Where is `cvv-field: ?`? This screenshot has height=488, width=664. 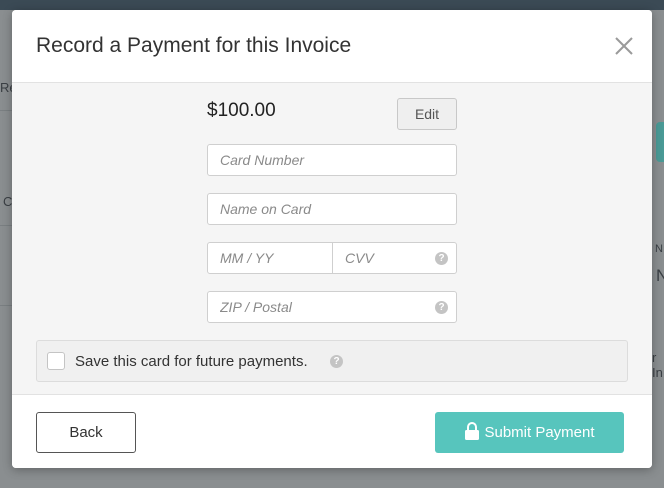
cvv-field: ? is located at coordinates (394, 258).